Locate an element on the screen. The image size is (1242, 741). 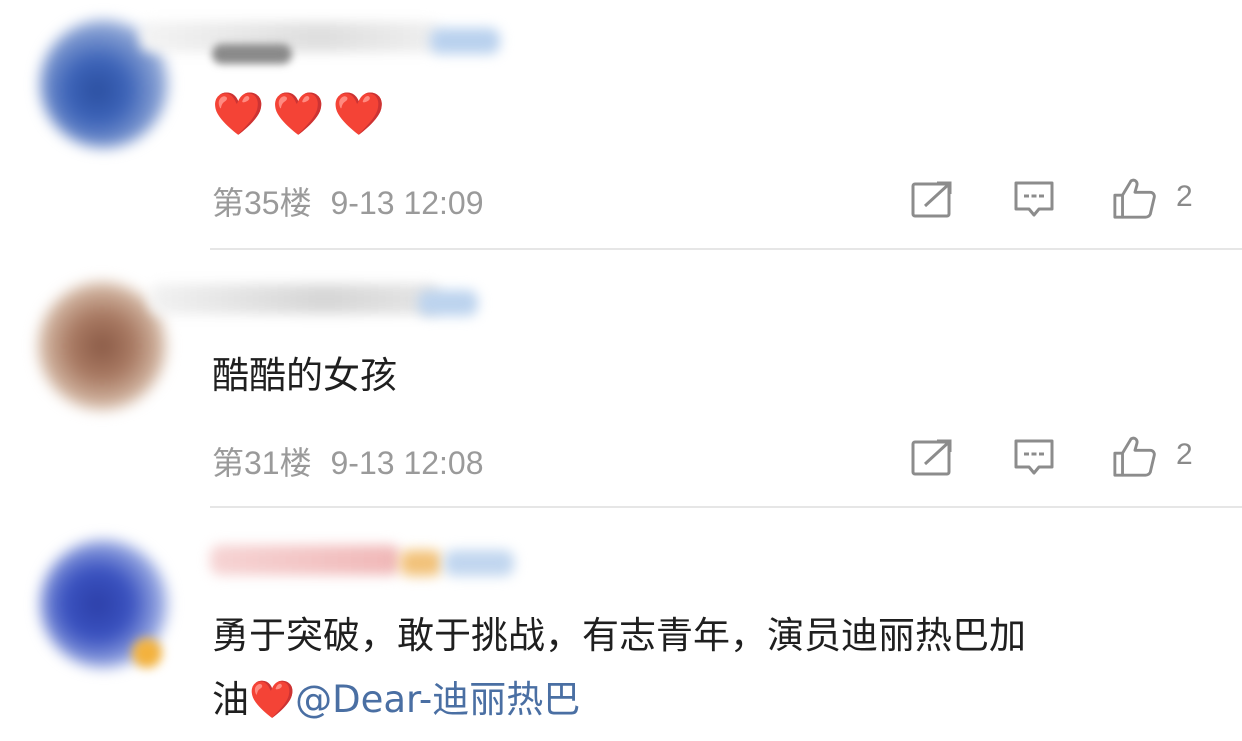
timestamp: 9-13 12:09 is located at coordinates (407, 203).